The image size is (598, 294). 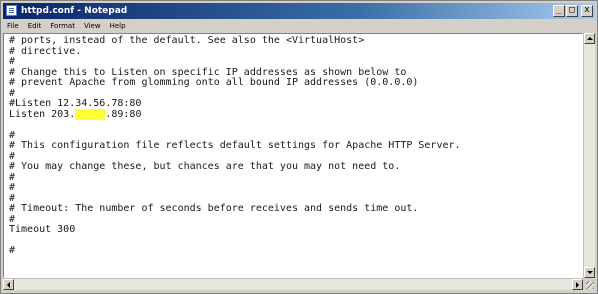 I want to click on maximize-button: □, so click(x=572, y=11).